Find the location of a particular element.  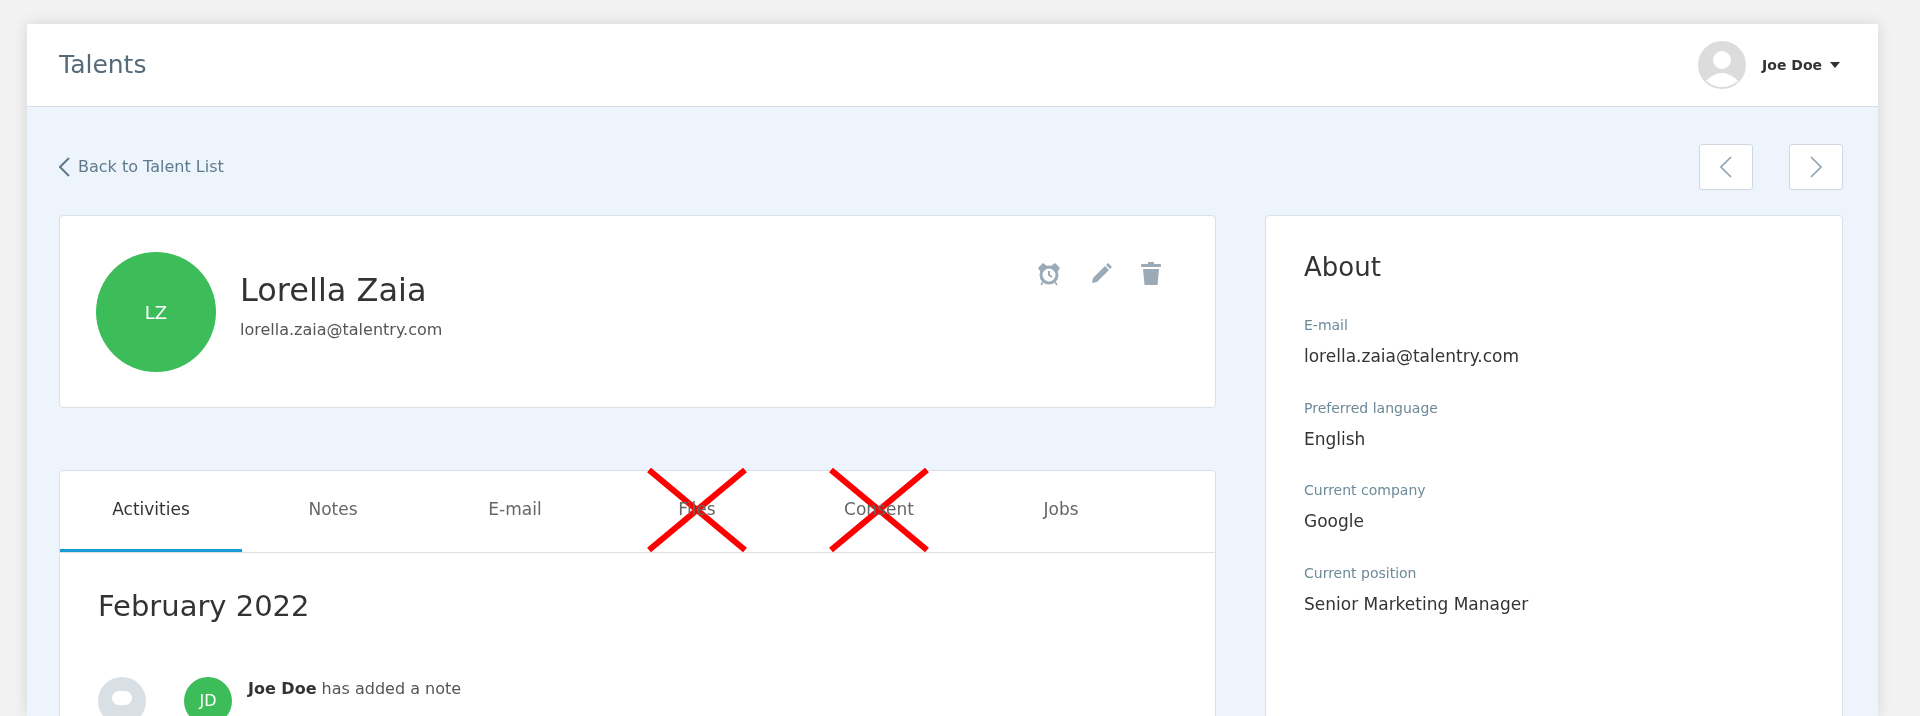

alarm-clock-icon is located at coordinates (1049, 274).